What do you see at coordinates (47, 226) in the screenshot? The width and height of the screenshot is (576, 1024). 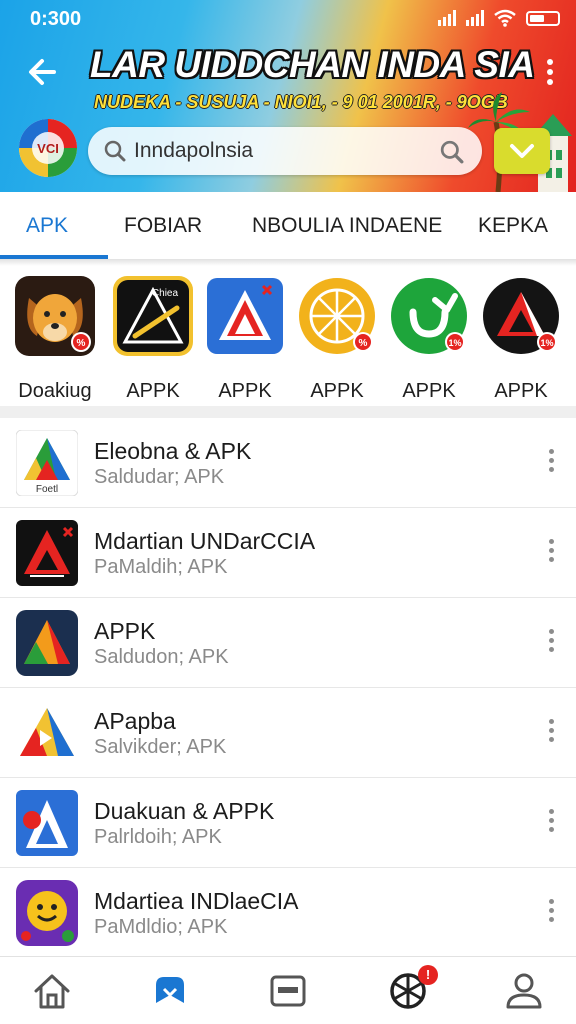 I see `tab-apk: APK` at bounding box center [47, 226].